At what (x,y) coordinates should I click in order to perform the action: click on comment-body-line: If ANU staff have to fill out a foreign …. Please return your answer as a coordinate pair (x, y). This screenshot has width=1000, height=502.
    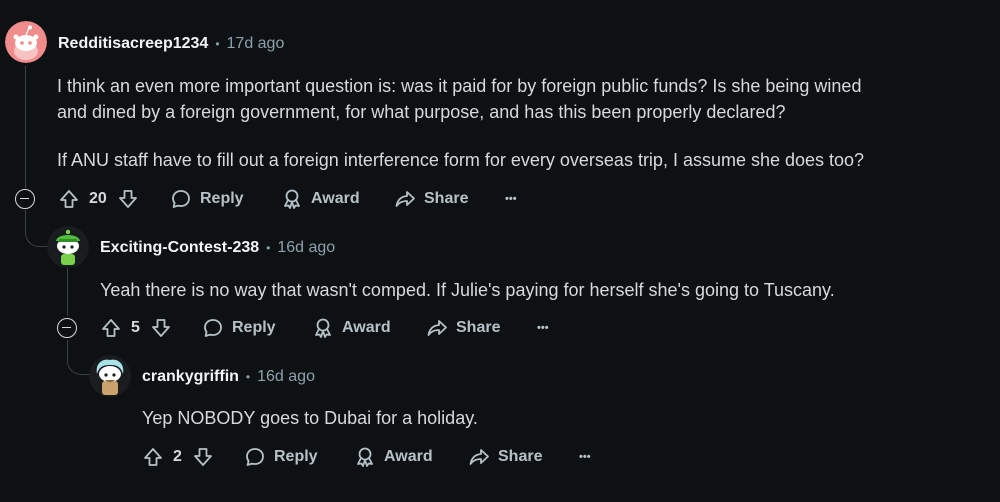
    Looking at the image, I should click on (461, 160).